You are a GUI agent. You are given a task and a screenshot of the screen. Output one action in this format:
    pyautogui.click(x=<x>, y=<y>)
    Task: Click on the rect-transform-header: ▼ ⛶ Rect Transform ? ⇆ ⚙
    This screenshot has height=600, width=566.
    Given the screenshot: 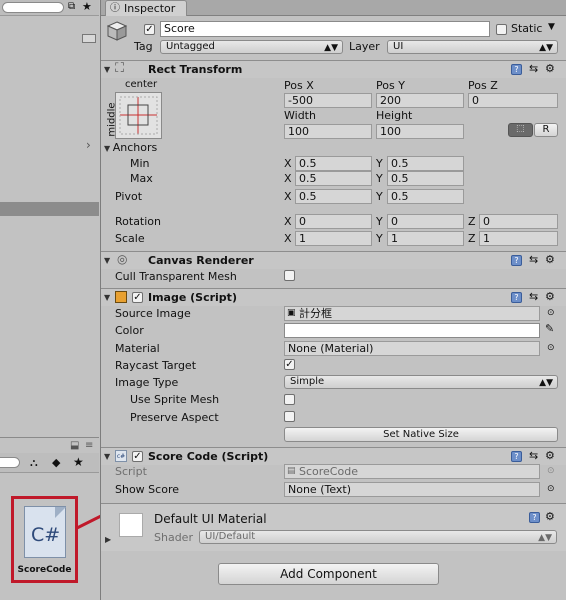 What is the action you would take?
    pyautogui.click(x=333, y=69)
    